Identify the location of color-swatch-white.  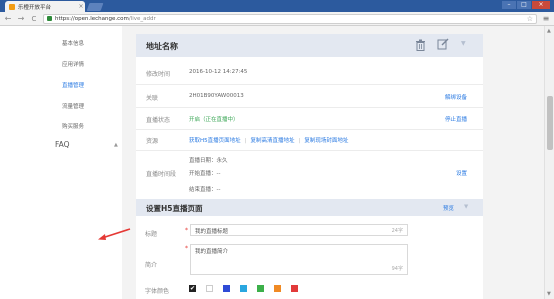
(209, 288).